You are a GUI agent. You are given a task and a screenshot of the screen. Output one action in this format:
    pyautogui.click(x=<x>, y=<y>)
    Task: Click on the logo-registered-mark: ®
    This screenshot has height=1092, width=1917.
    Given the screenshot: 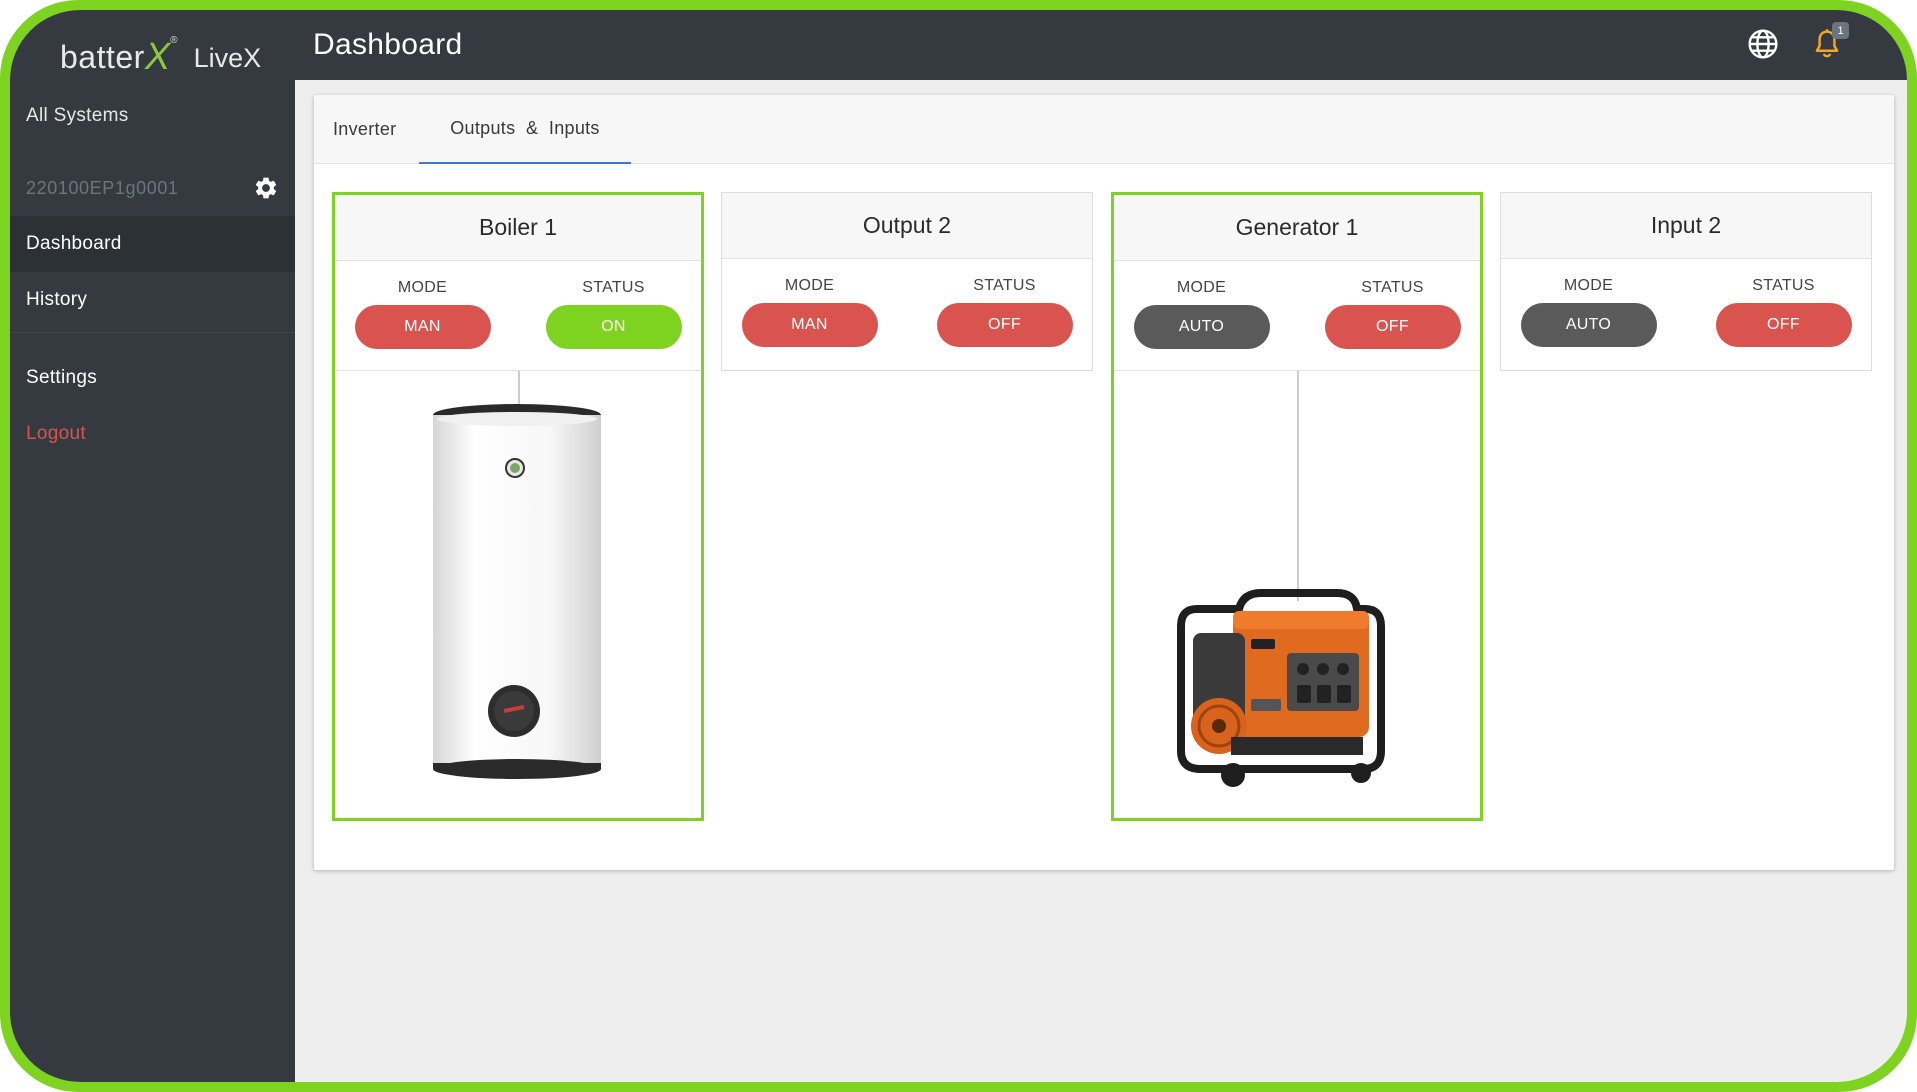 What is the action you would take?
    pyautogui.click(x=174, y=40)
    